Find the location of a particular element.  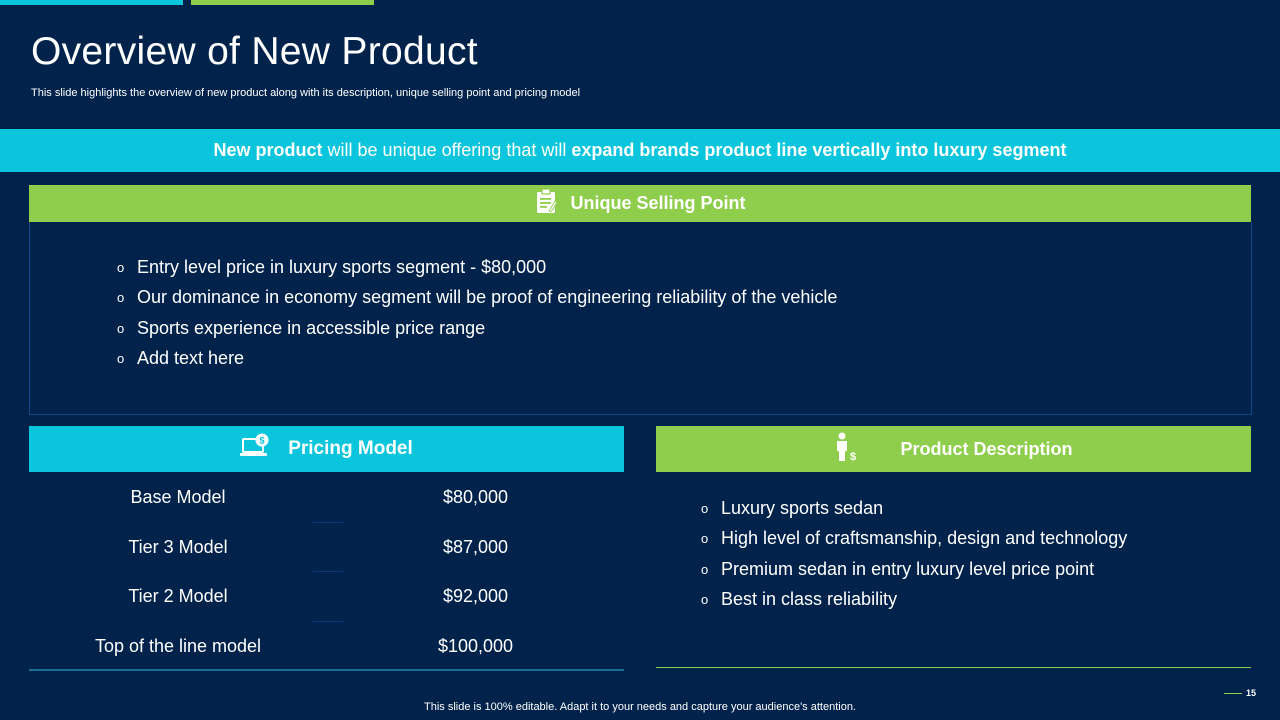

usp-heading: Unique Selling Point is located at coordinates (658, 203).